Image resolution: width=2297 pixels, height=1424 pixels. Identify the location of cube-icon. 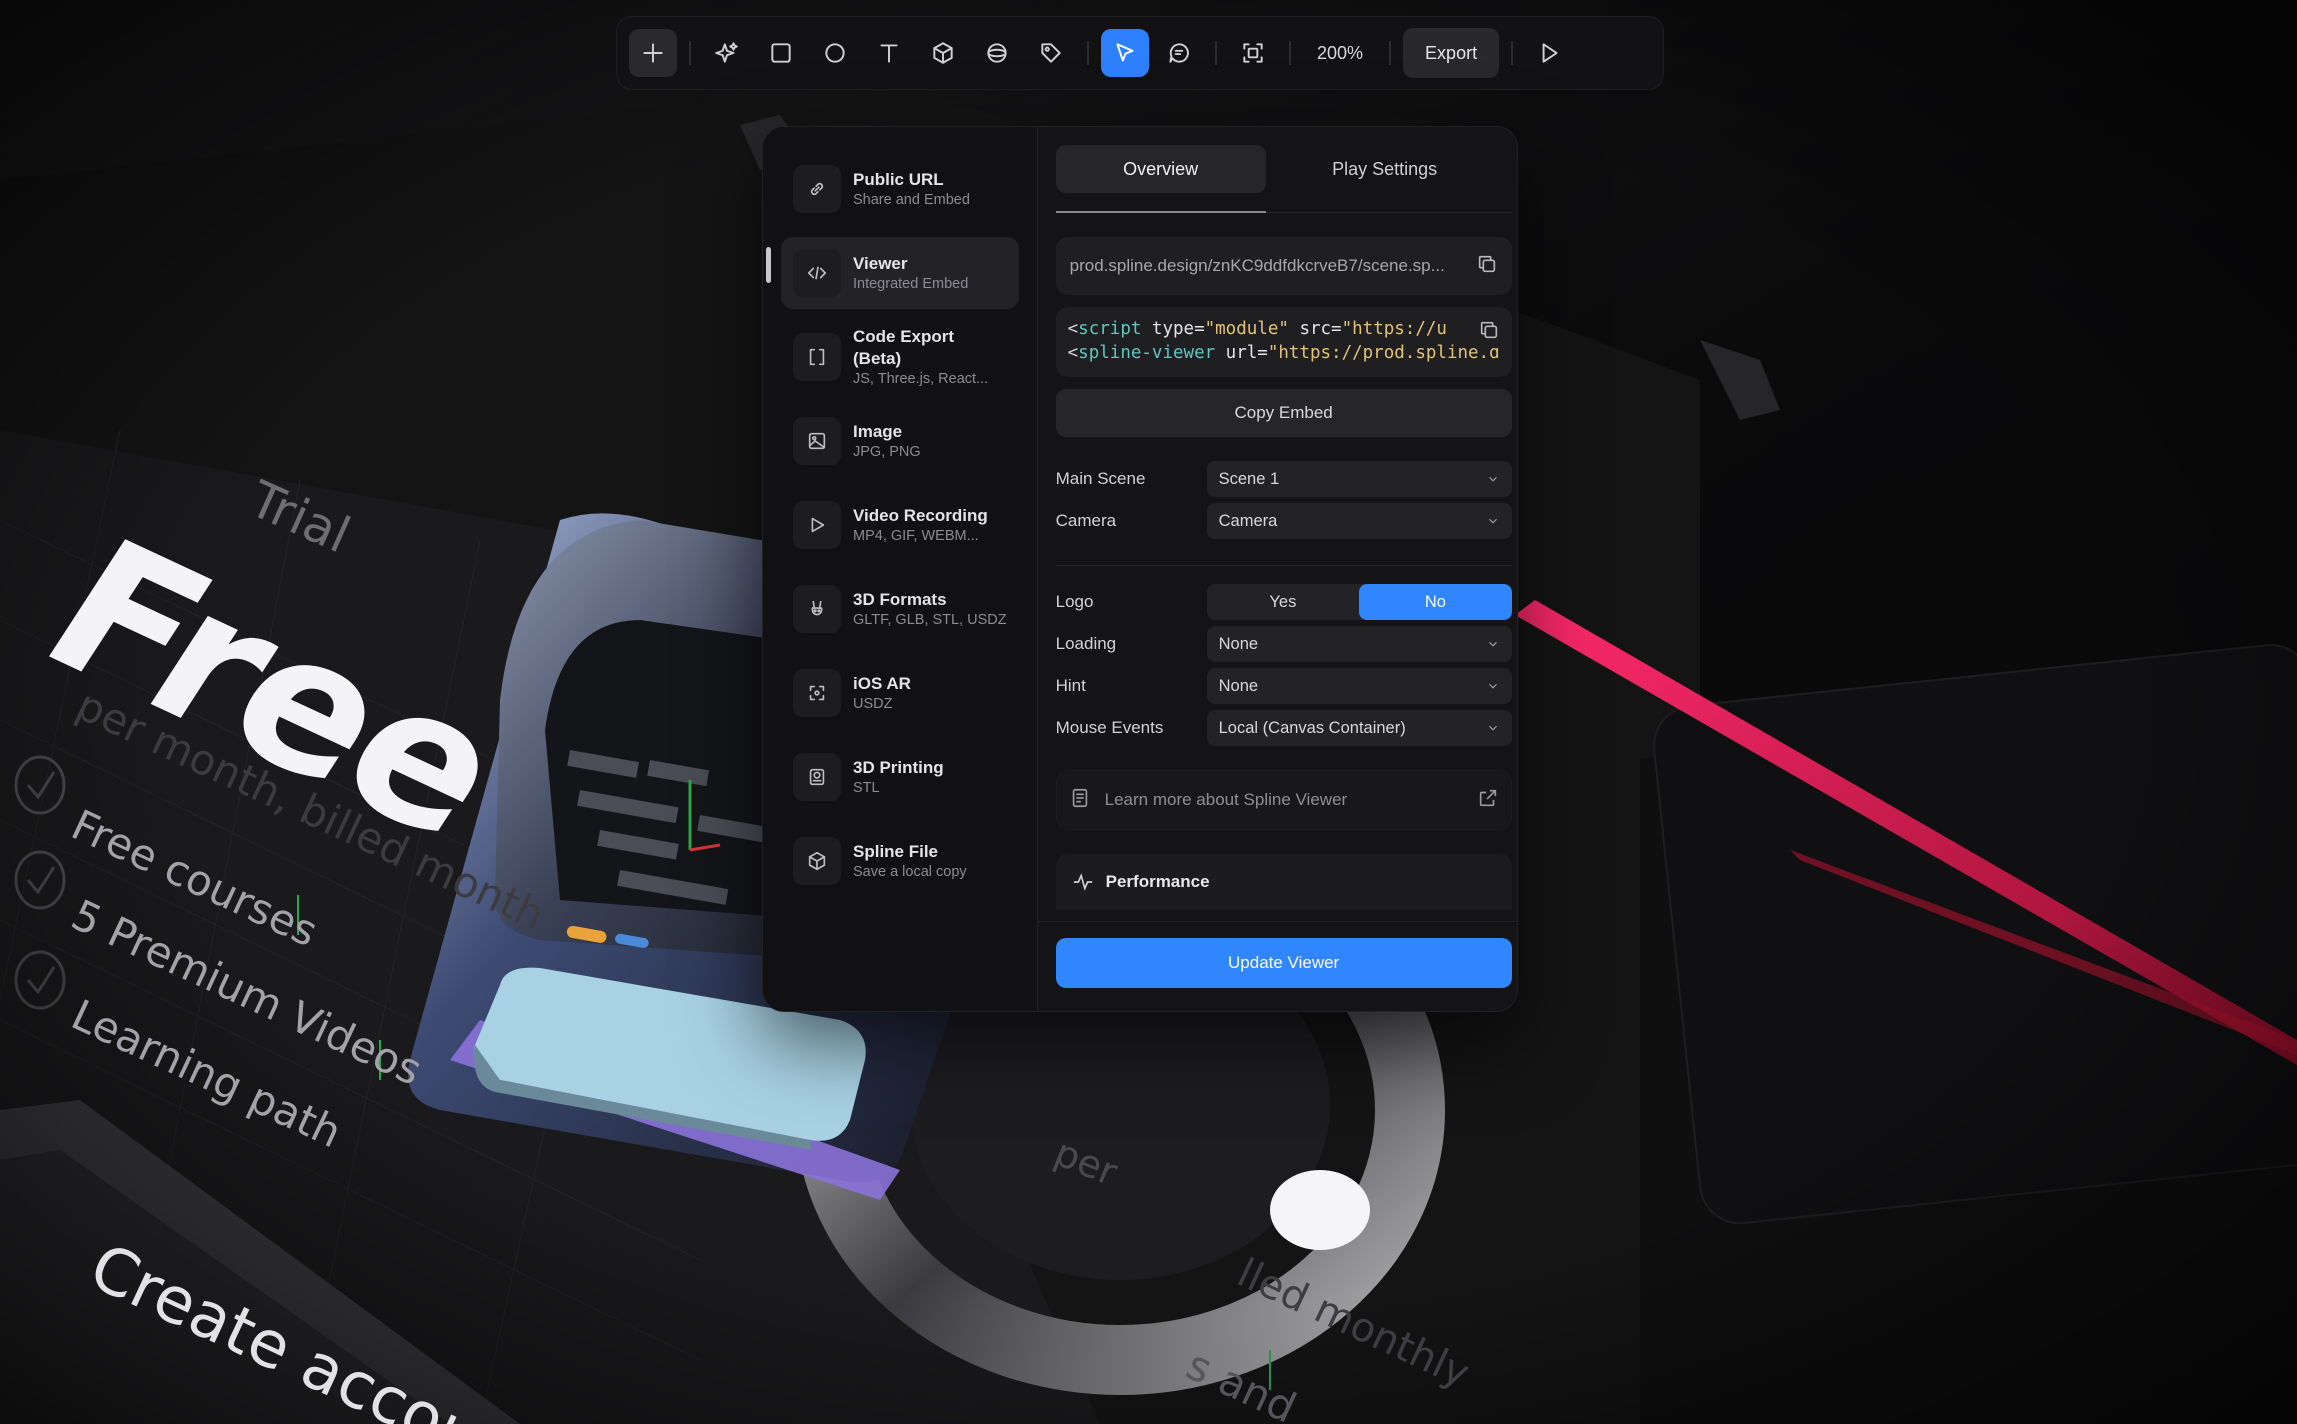
(943, 53).